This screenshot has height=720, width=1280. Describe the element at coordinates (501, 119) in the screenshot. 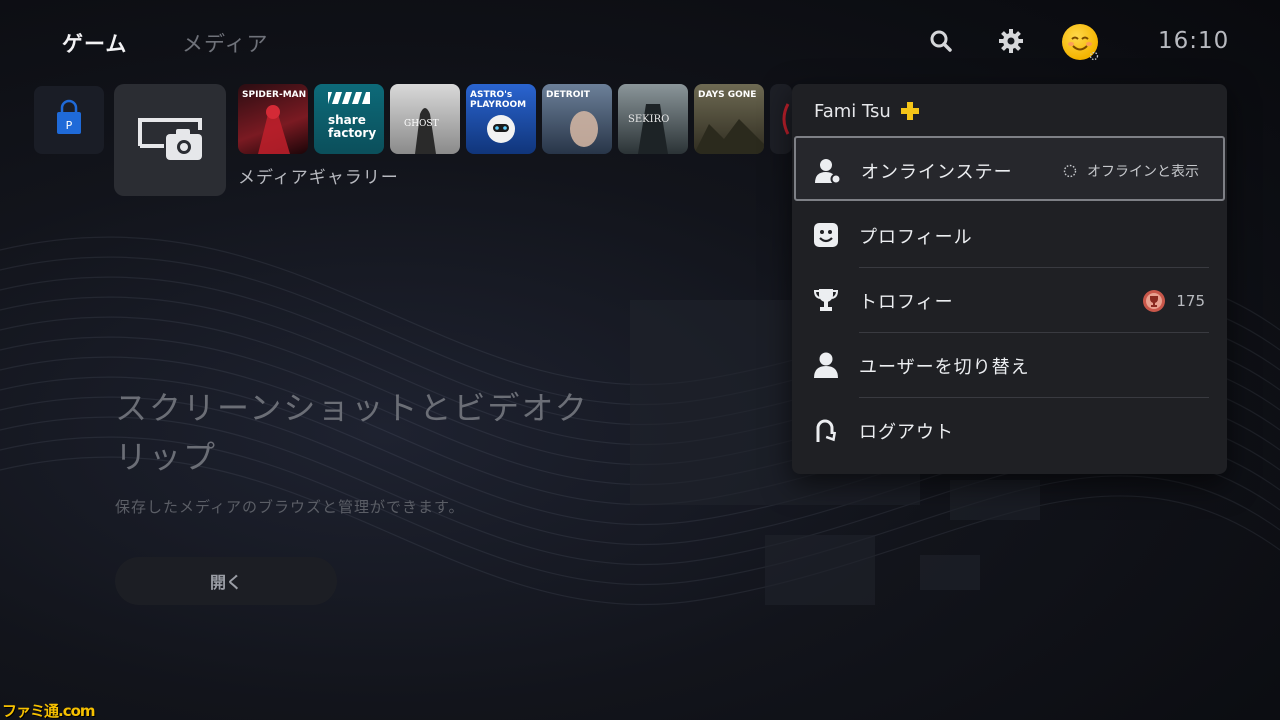

I see `tile-astro-playroom: ASTRO's PLAYROOM` at that location.